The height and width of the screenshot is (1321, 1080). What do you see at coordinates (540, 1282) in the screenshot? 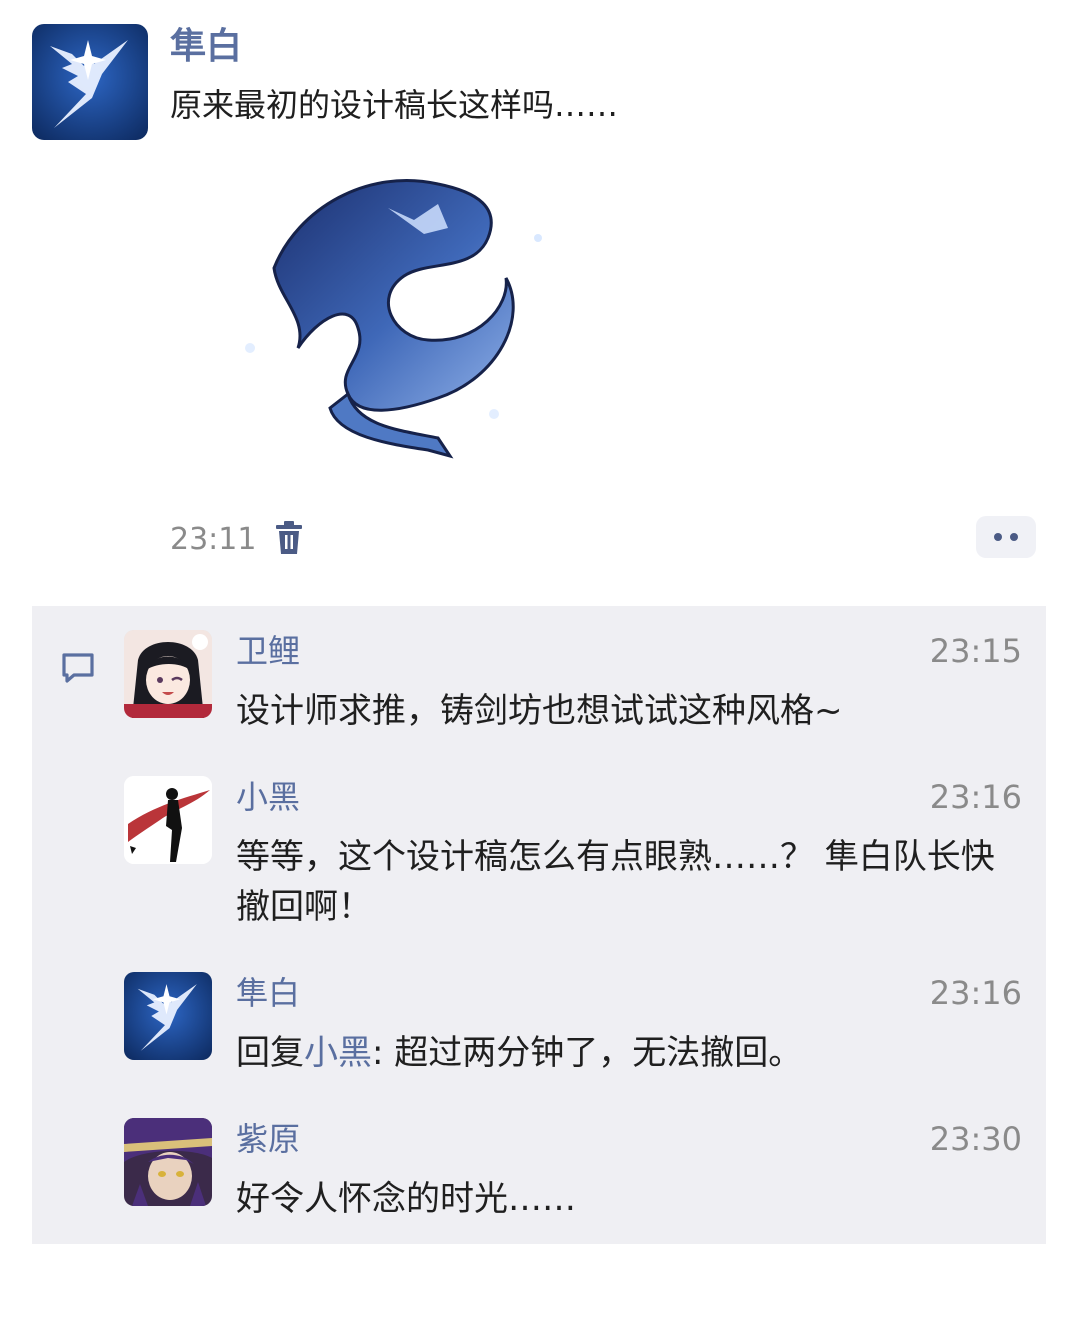
I see `bottom-spacer` at bounding box center [540, 1282].